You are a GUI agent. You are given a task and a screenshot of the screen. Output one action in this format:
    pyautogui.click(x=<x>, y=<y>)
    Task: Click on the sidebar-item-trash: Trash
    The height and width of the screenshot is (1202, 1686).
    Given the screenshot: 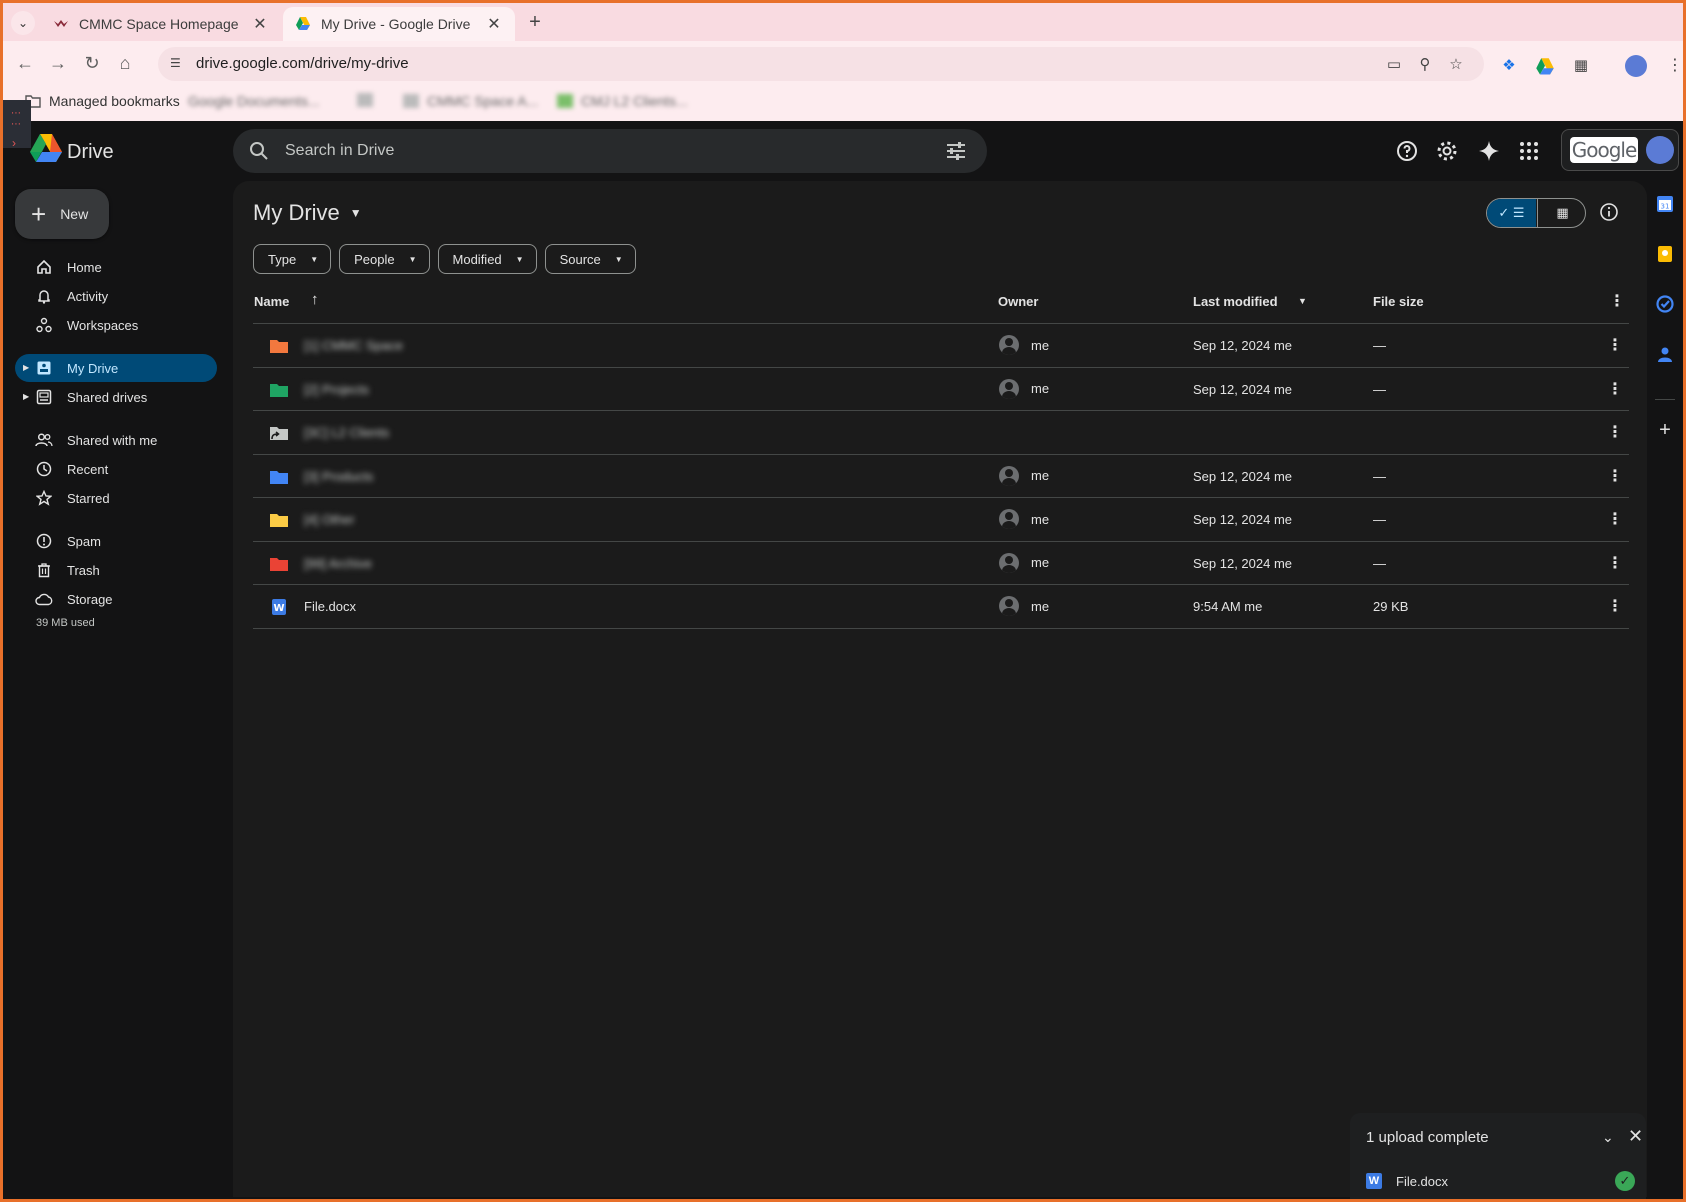 What is the action you would take?
    pyautogui.click(x=116, y=570)
    